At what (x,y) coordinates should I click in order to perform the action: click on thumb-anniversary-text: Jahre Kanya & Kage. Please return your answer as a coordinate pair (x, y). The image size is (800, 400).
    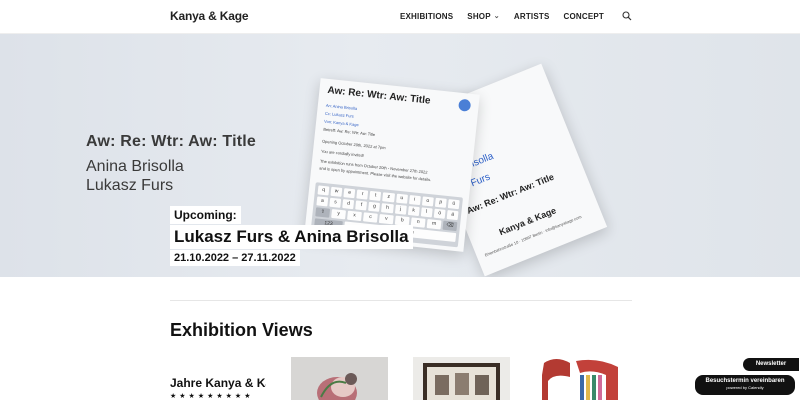
    Looking at the image, I should click on (218, 383).